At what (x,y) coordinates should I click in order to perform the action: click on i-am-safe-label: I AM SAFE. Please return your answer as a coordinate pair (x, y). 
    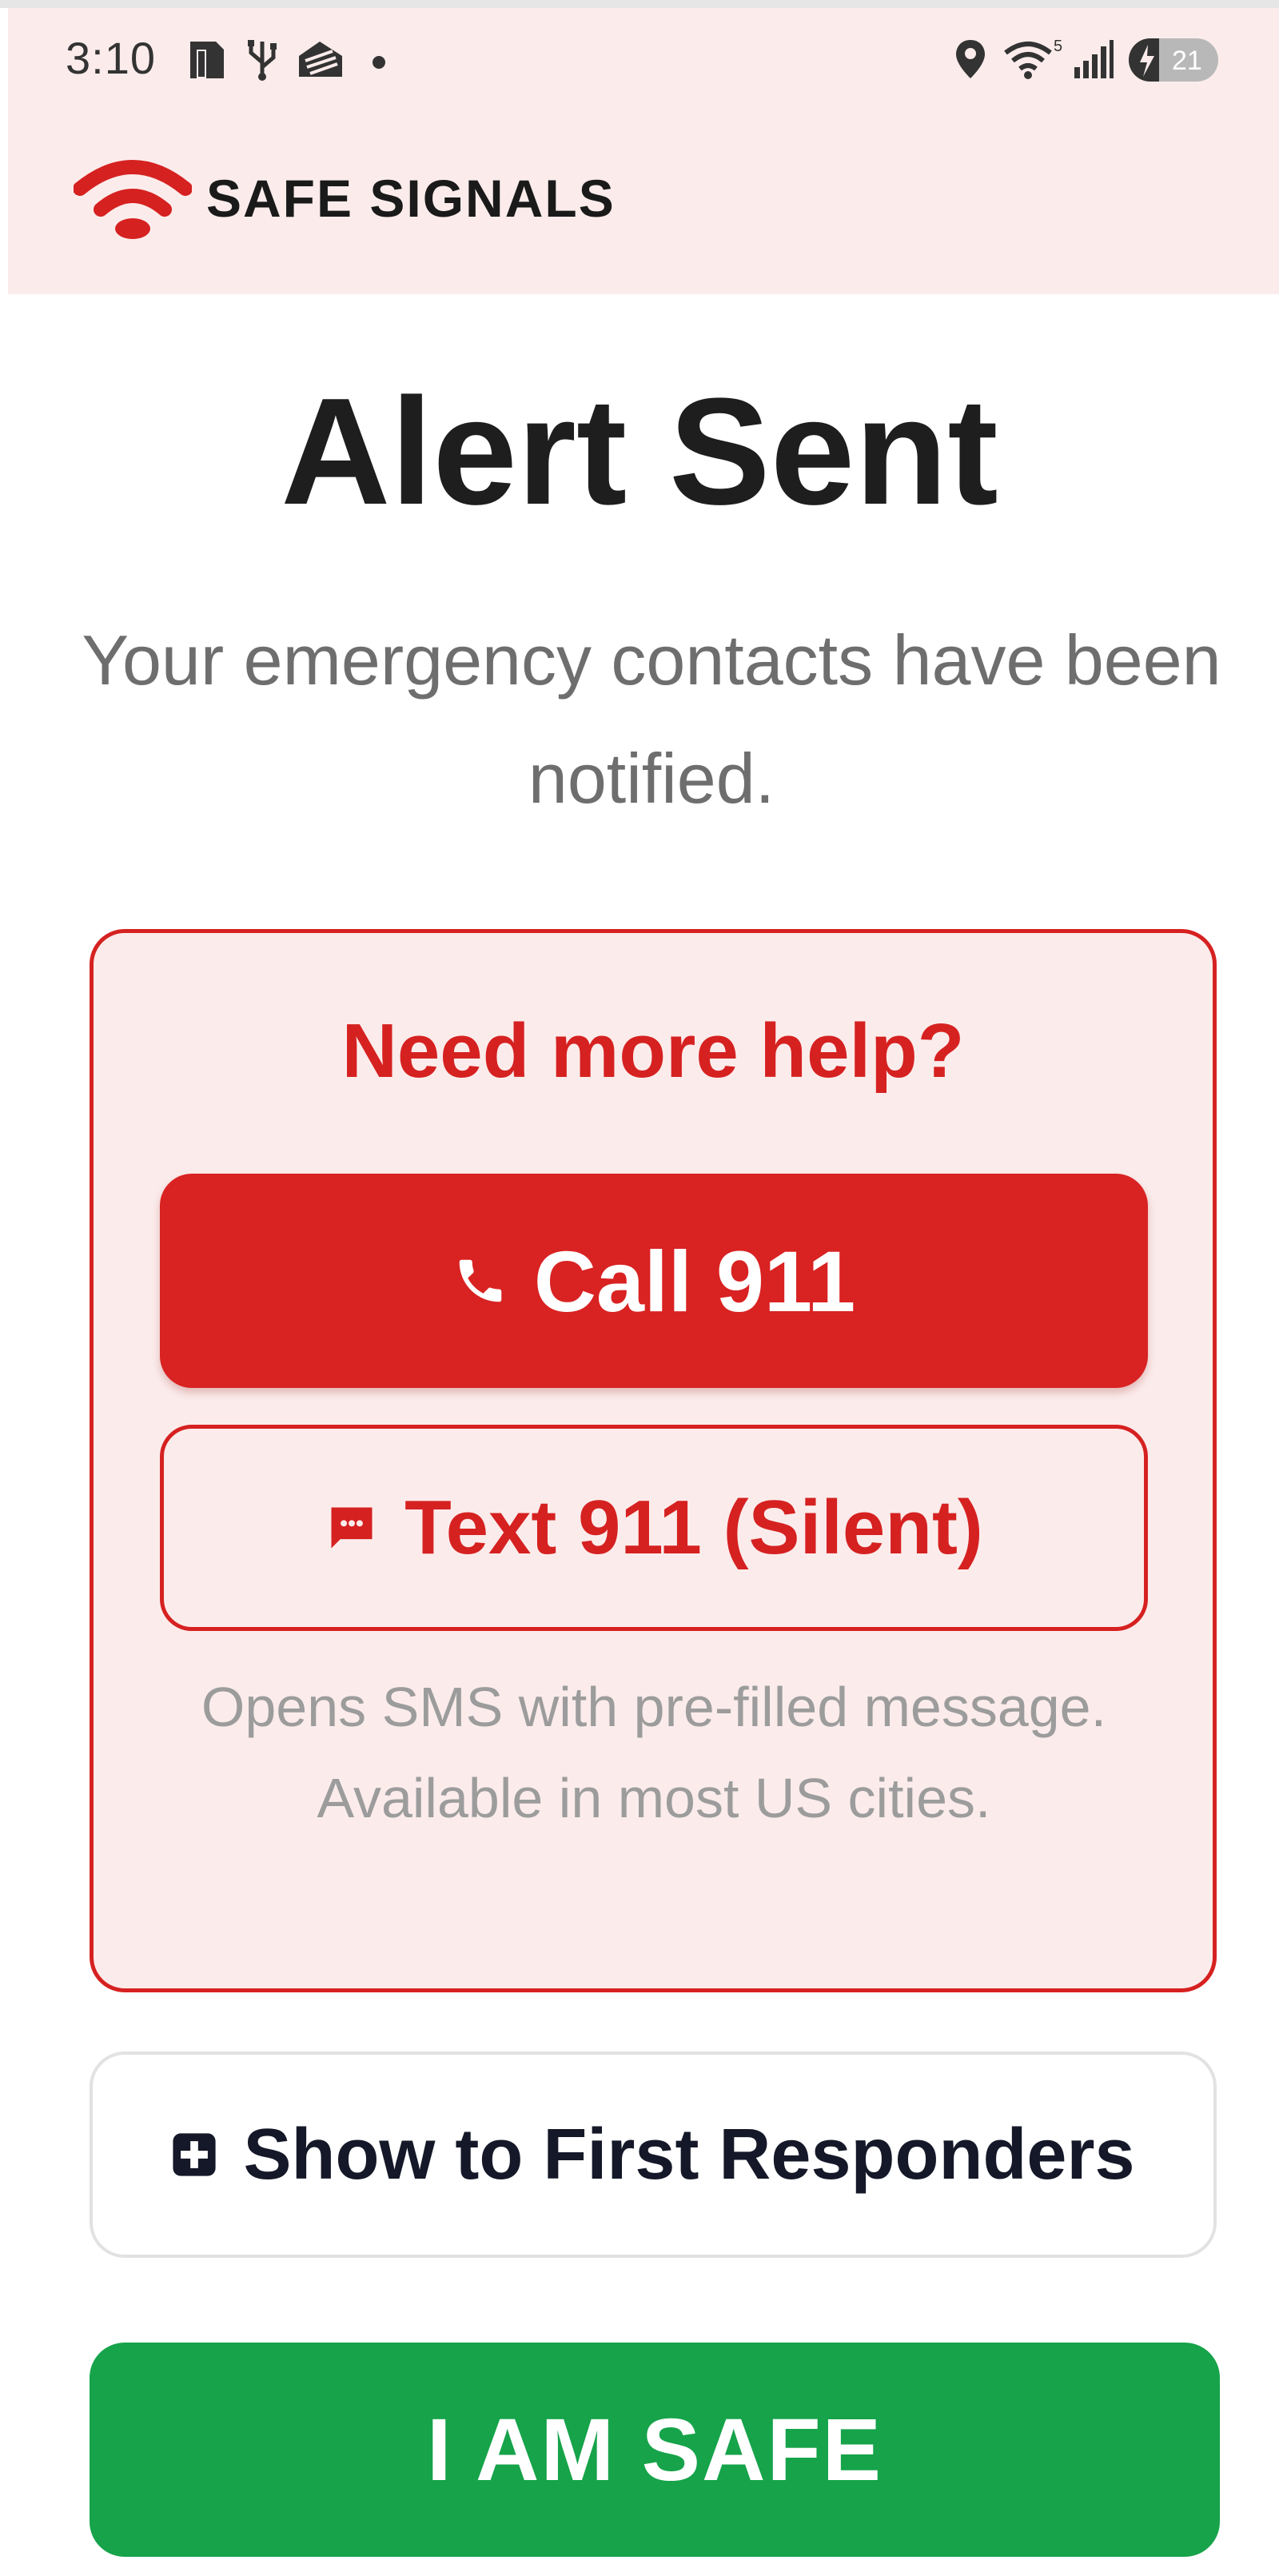
    Looking at the image, I should click on (654, 2449).